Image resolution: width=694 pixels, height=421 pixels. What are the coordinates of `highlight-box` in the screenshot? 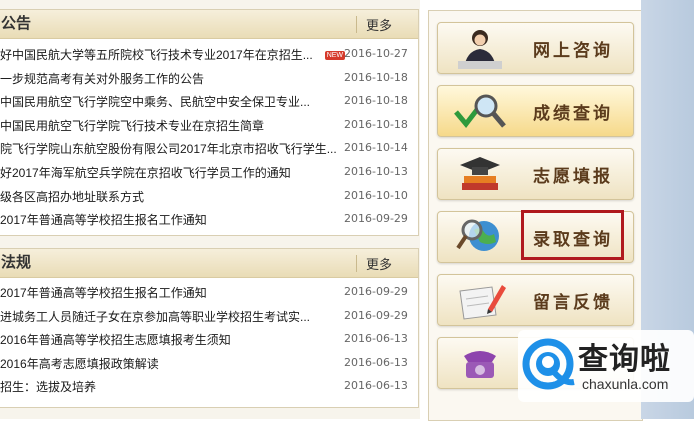 It's located at (572, 235).